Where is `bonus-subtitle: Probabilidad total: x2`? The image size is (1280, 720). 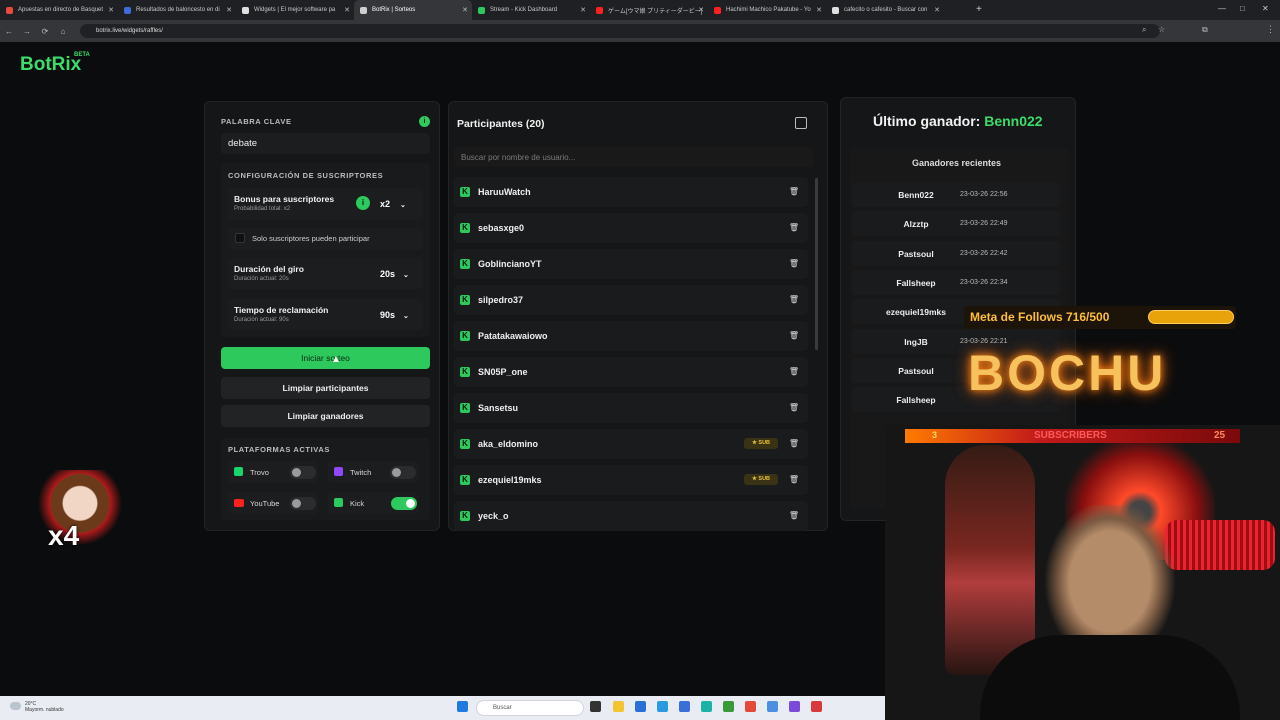
bonus-subtitle: Probabilidad total: x2 is located at coordinates (262, 209).